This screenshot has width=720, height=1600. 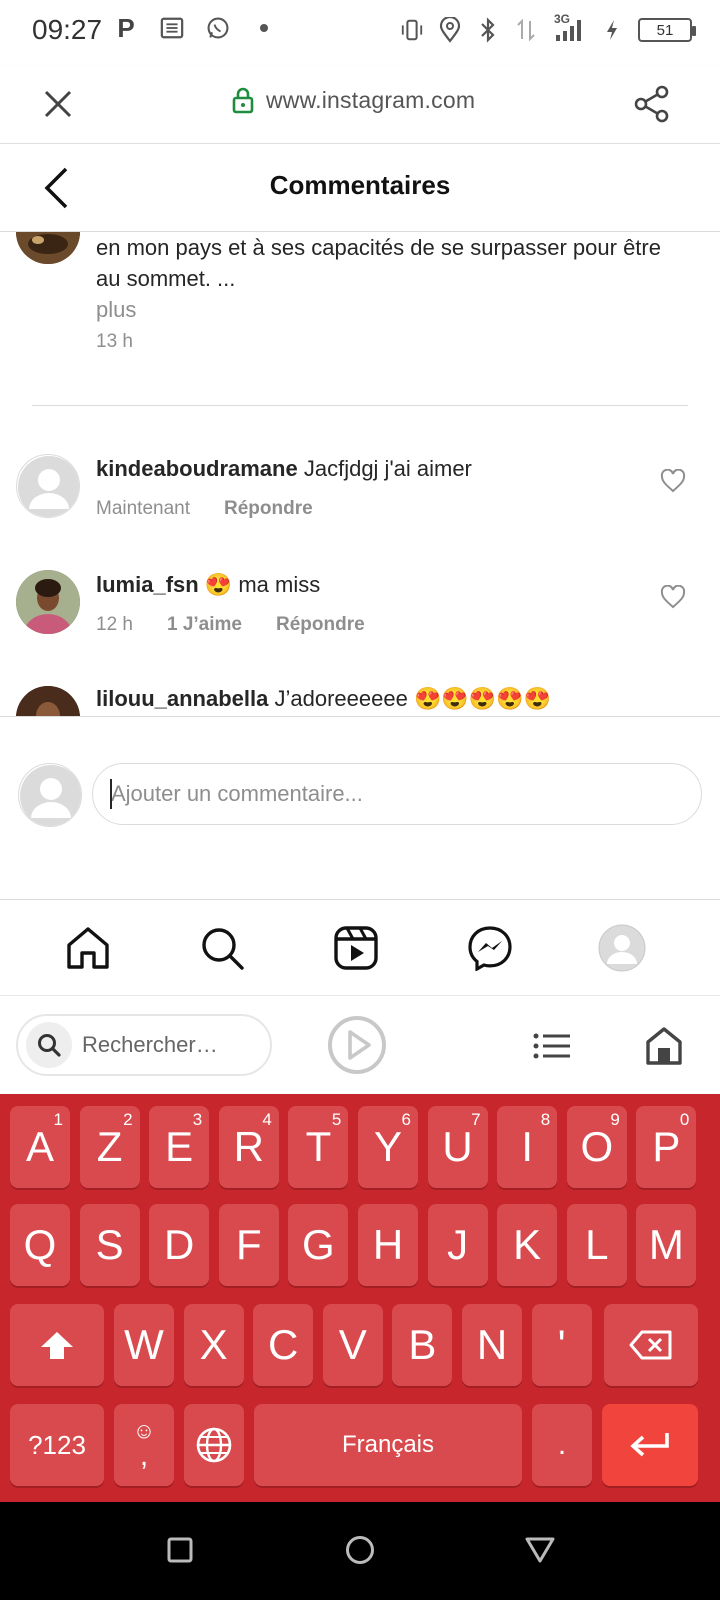 I want to click on comment-input, so click(x=397, y=794).